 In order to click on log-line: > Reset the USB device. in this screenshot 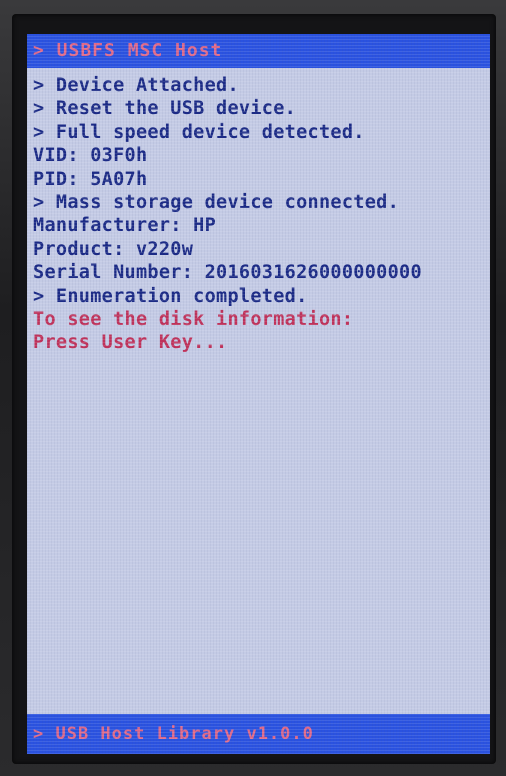, I will do `click(165, 109)`.